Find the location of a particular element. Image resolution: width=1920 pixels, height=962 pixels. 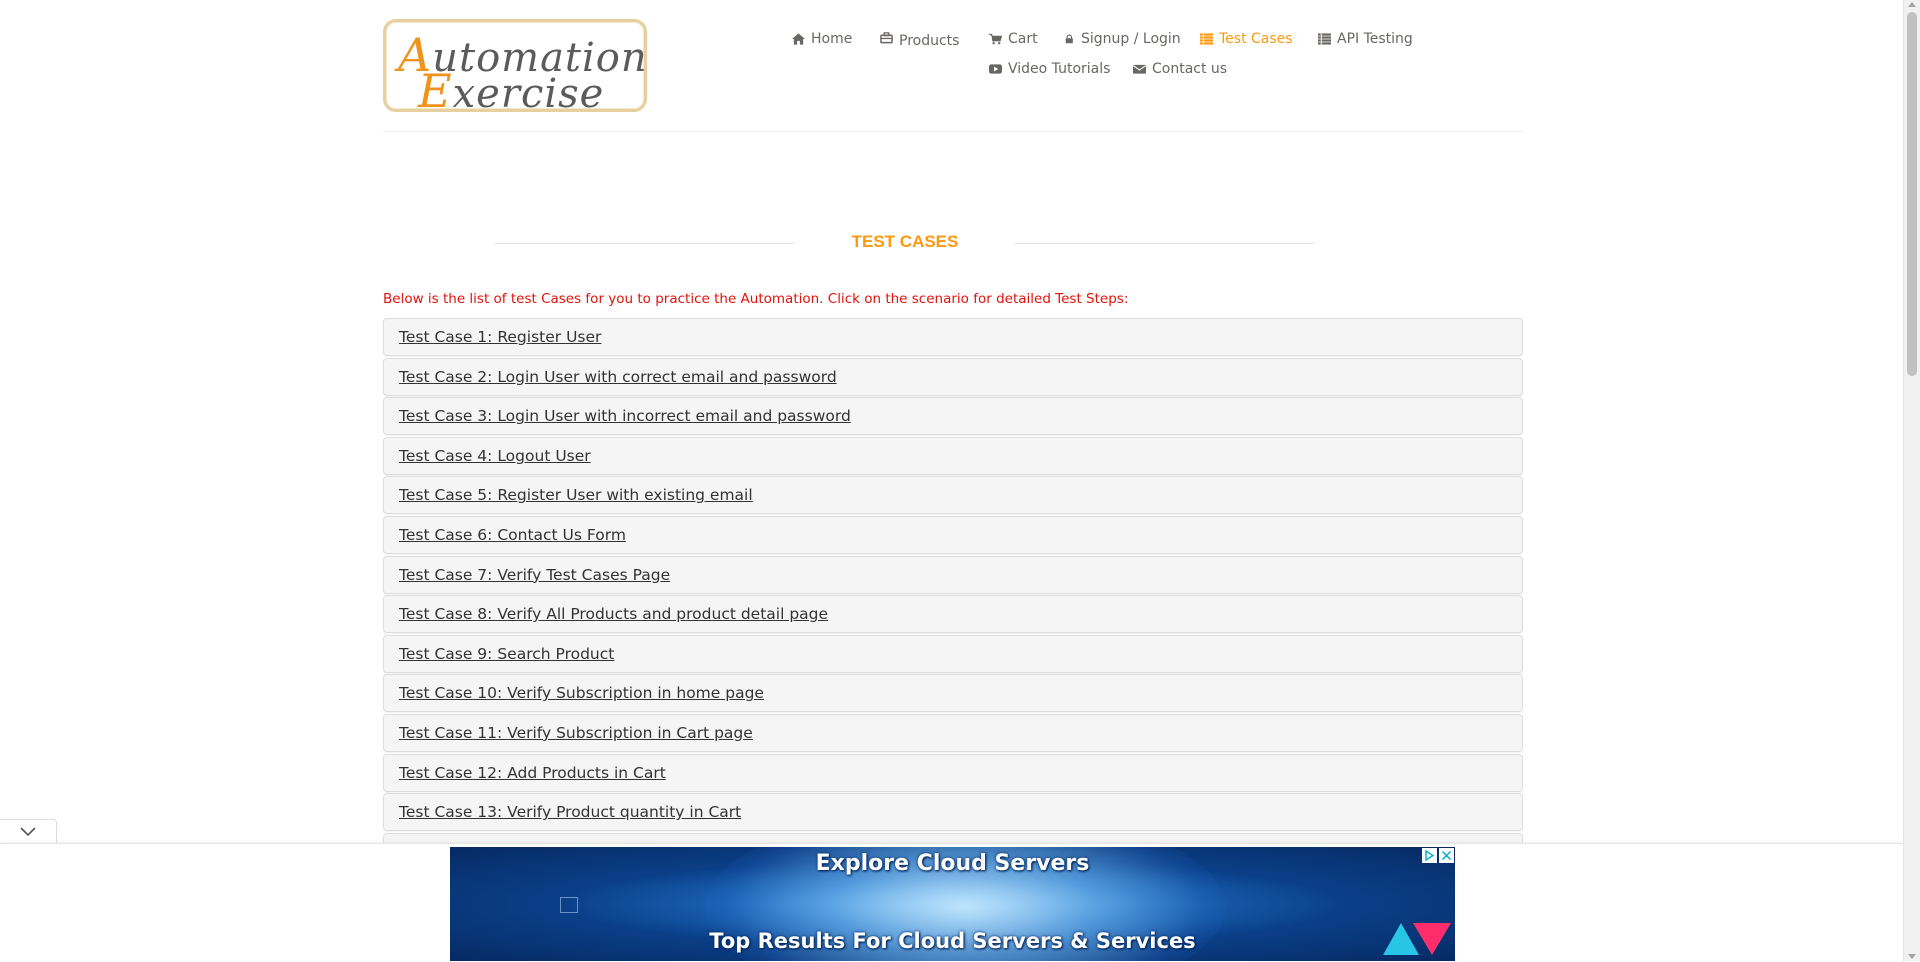

nav-test-cases: Test Cases is located at coordinates (1246, 39).